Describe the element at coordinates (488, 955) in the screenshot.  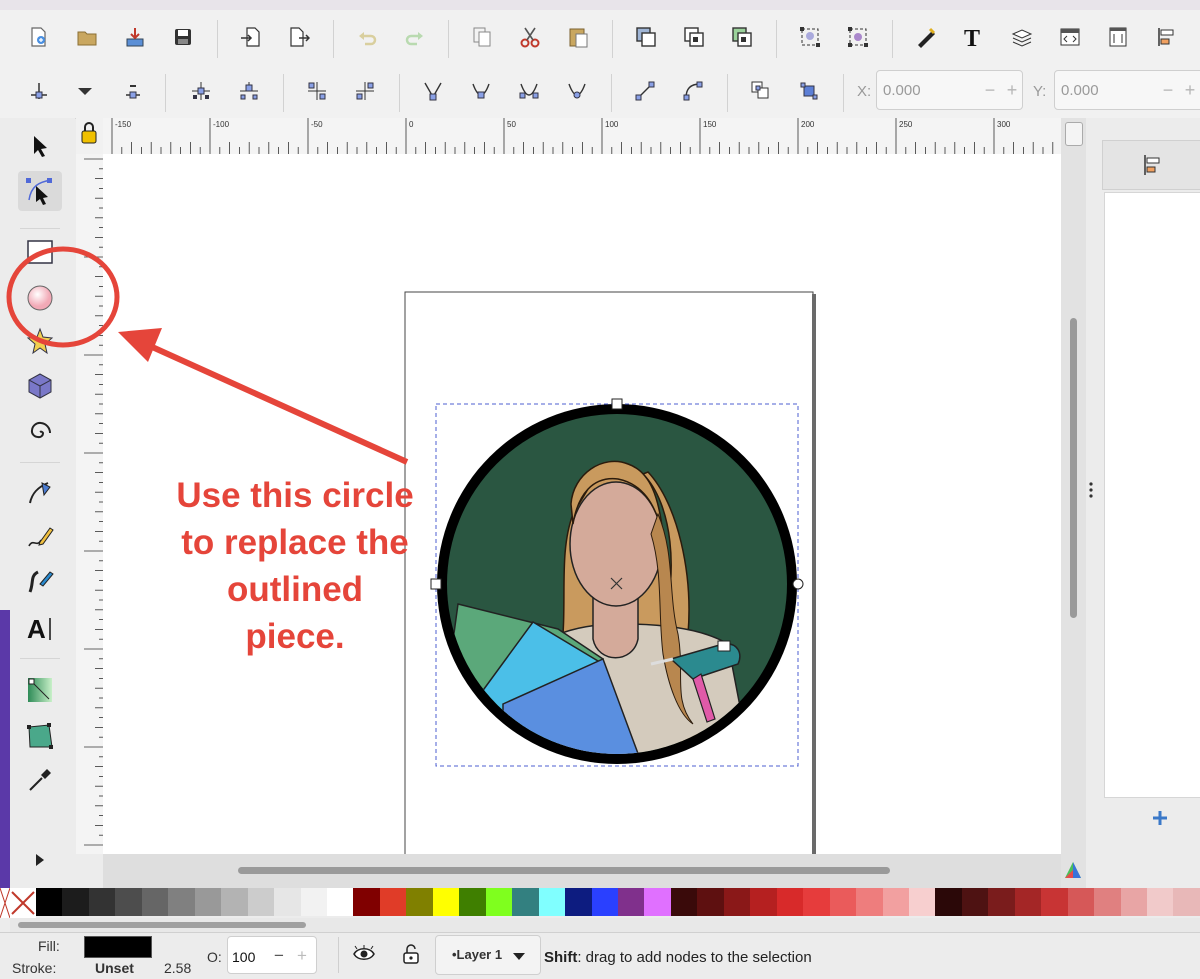
I see `layer-dropdown: •Layer 1` at that location.